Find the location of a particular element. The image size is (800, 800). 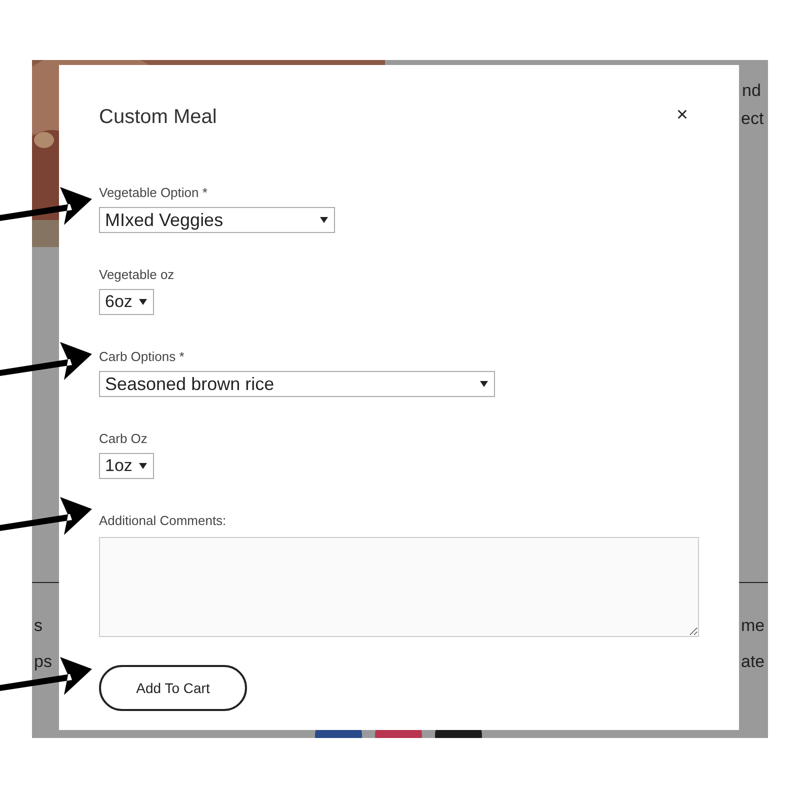

dropdown: 1oz is located at coordinates (126, 466).